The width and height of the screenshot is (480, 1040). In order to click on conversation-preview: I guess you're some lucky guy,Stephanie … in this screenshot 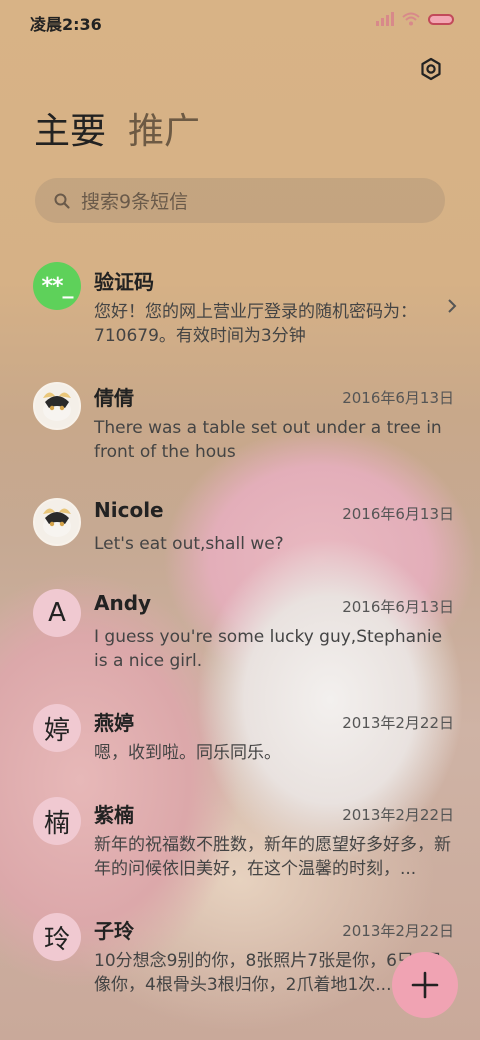, I will do `click(268, 649)`.